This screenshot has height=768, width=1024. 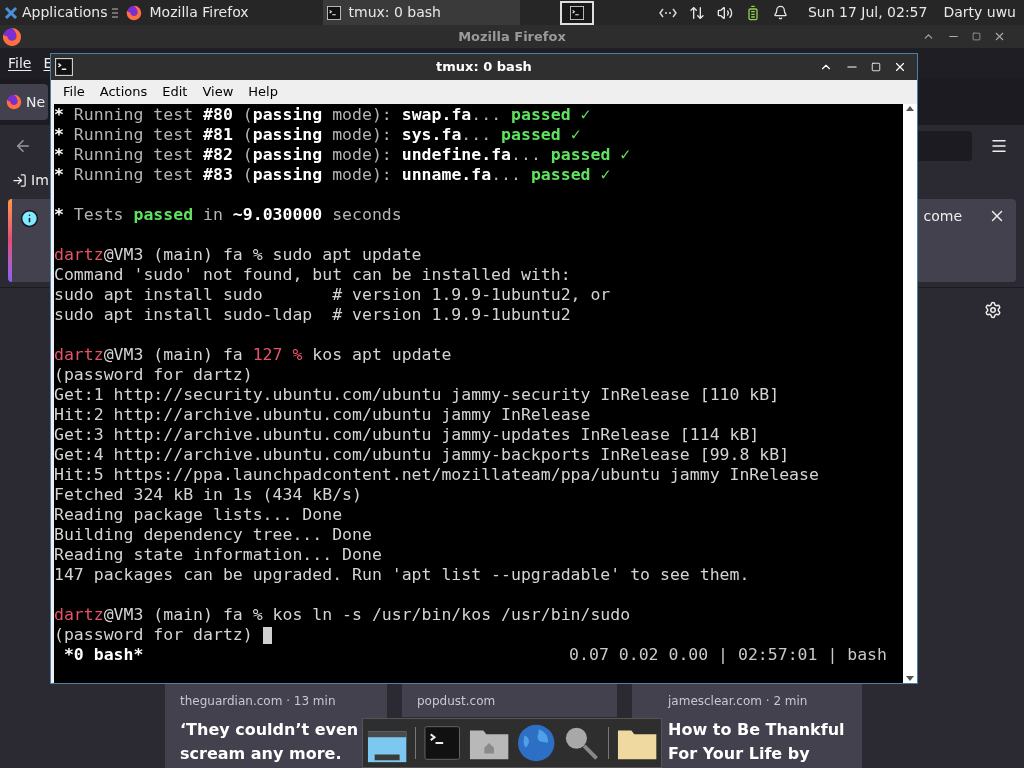 I want to click on story-card: popdust.com, so click(x=509, y=700).